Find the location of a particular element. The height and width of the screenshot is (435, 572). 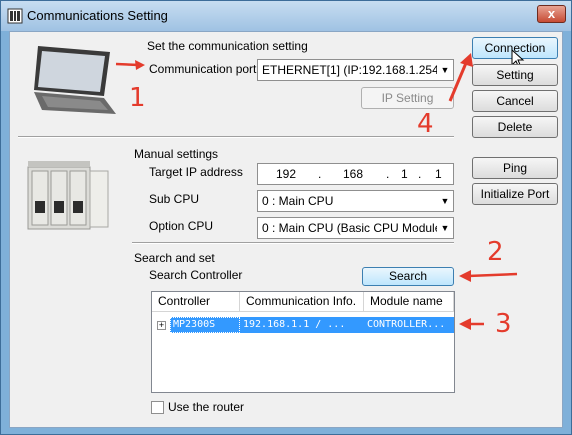

option-cpu-label: Option CPU is located at coordinates (181, 226).